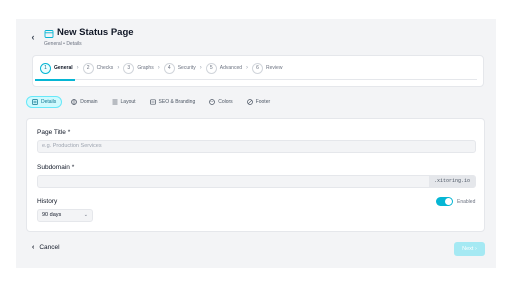  Describe the element at coordinates (274, 68) in the screenshot. I see `step-label: Review` at that location.